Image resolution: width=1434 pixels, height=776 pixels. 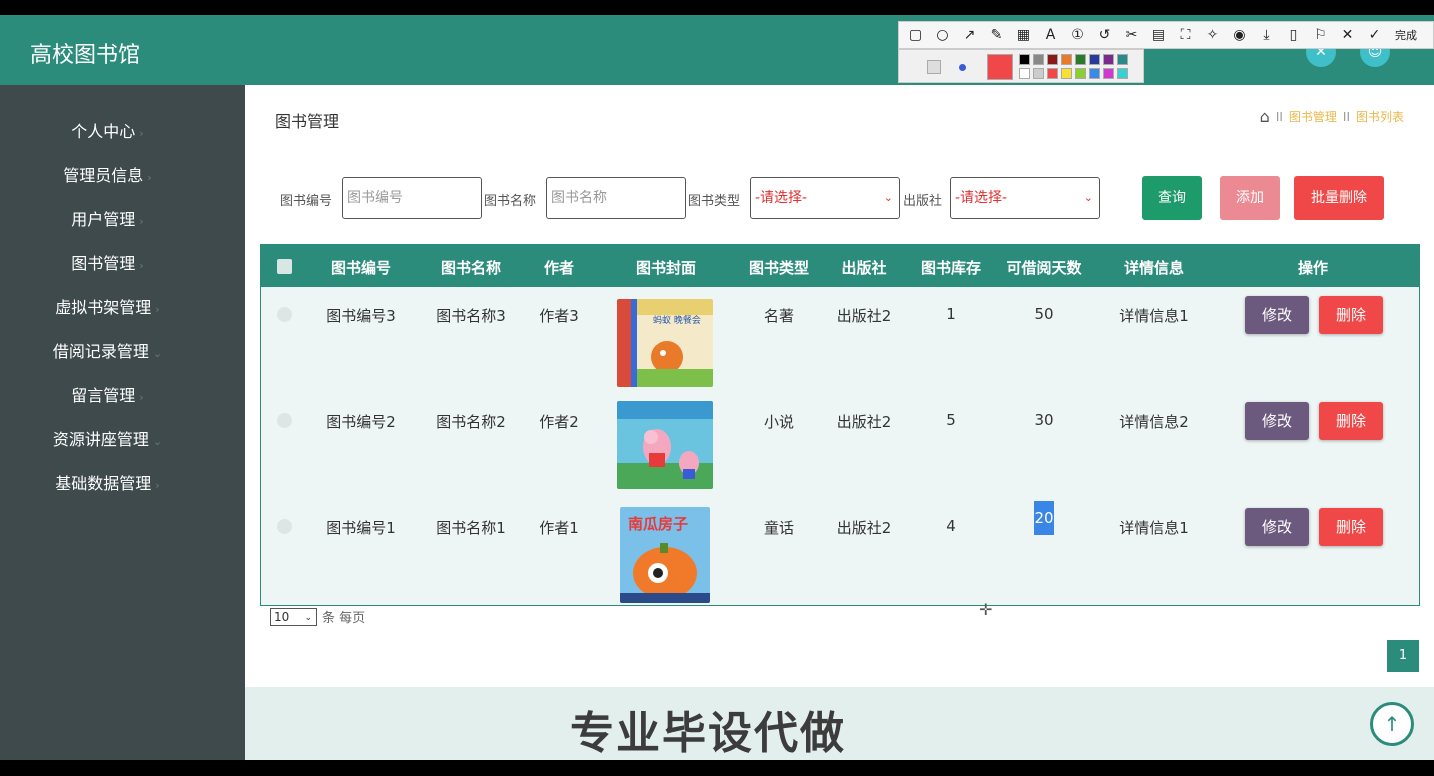 What do you see at coordinates (1025, 198) in the screenshot?
I see `publisher-select: -请选择- ⌄` at bounding box center [1025, 198].